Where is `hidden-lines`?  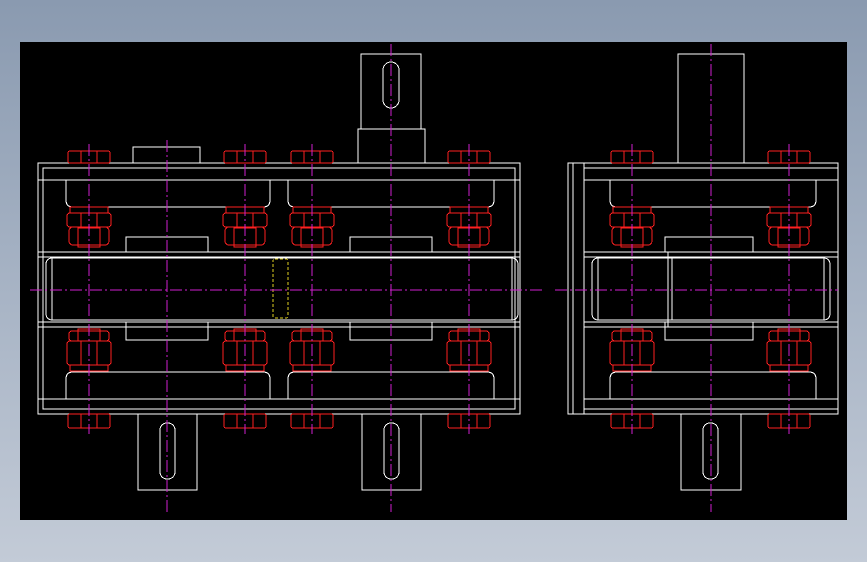
hidden-lines is located at coordinates (280, 288).